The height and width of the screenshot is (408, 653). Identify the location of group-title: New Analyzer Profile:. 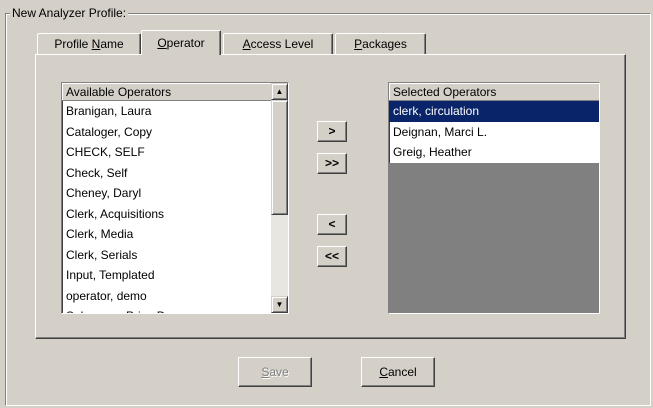
(69, 13).